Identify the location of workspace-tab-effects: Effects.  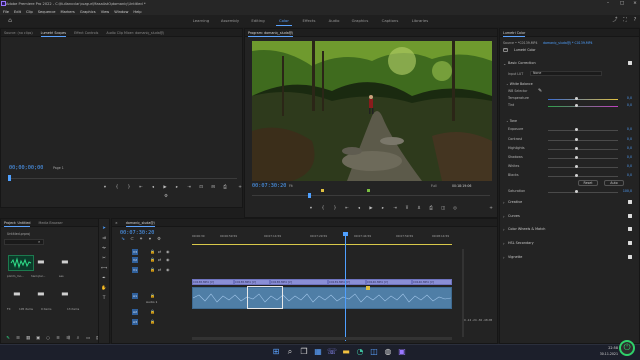
(309, 21).